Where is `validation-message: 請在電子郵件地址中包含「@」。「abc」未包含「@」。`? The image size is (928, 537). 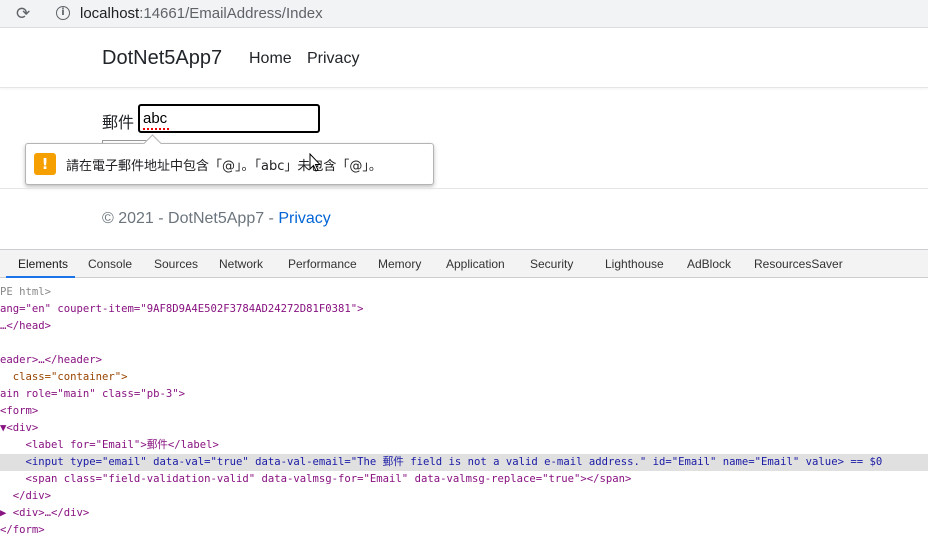 validation-message: 請在電子郵件地址中包含「@」。「abc」未包含「@」。 is located at coordinates (224, 166).